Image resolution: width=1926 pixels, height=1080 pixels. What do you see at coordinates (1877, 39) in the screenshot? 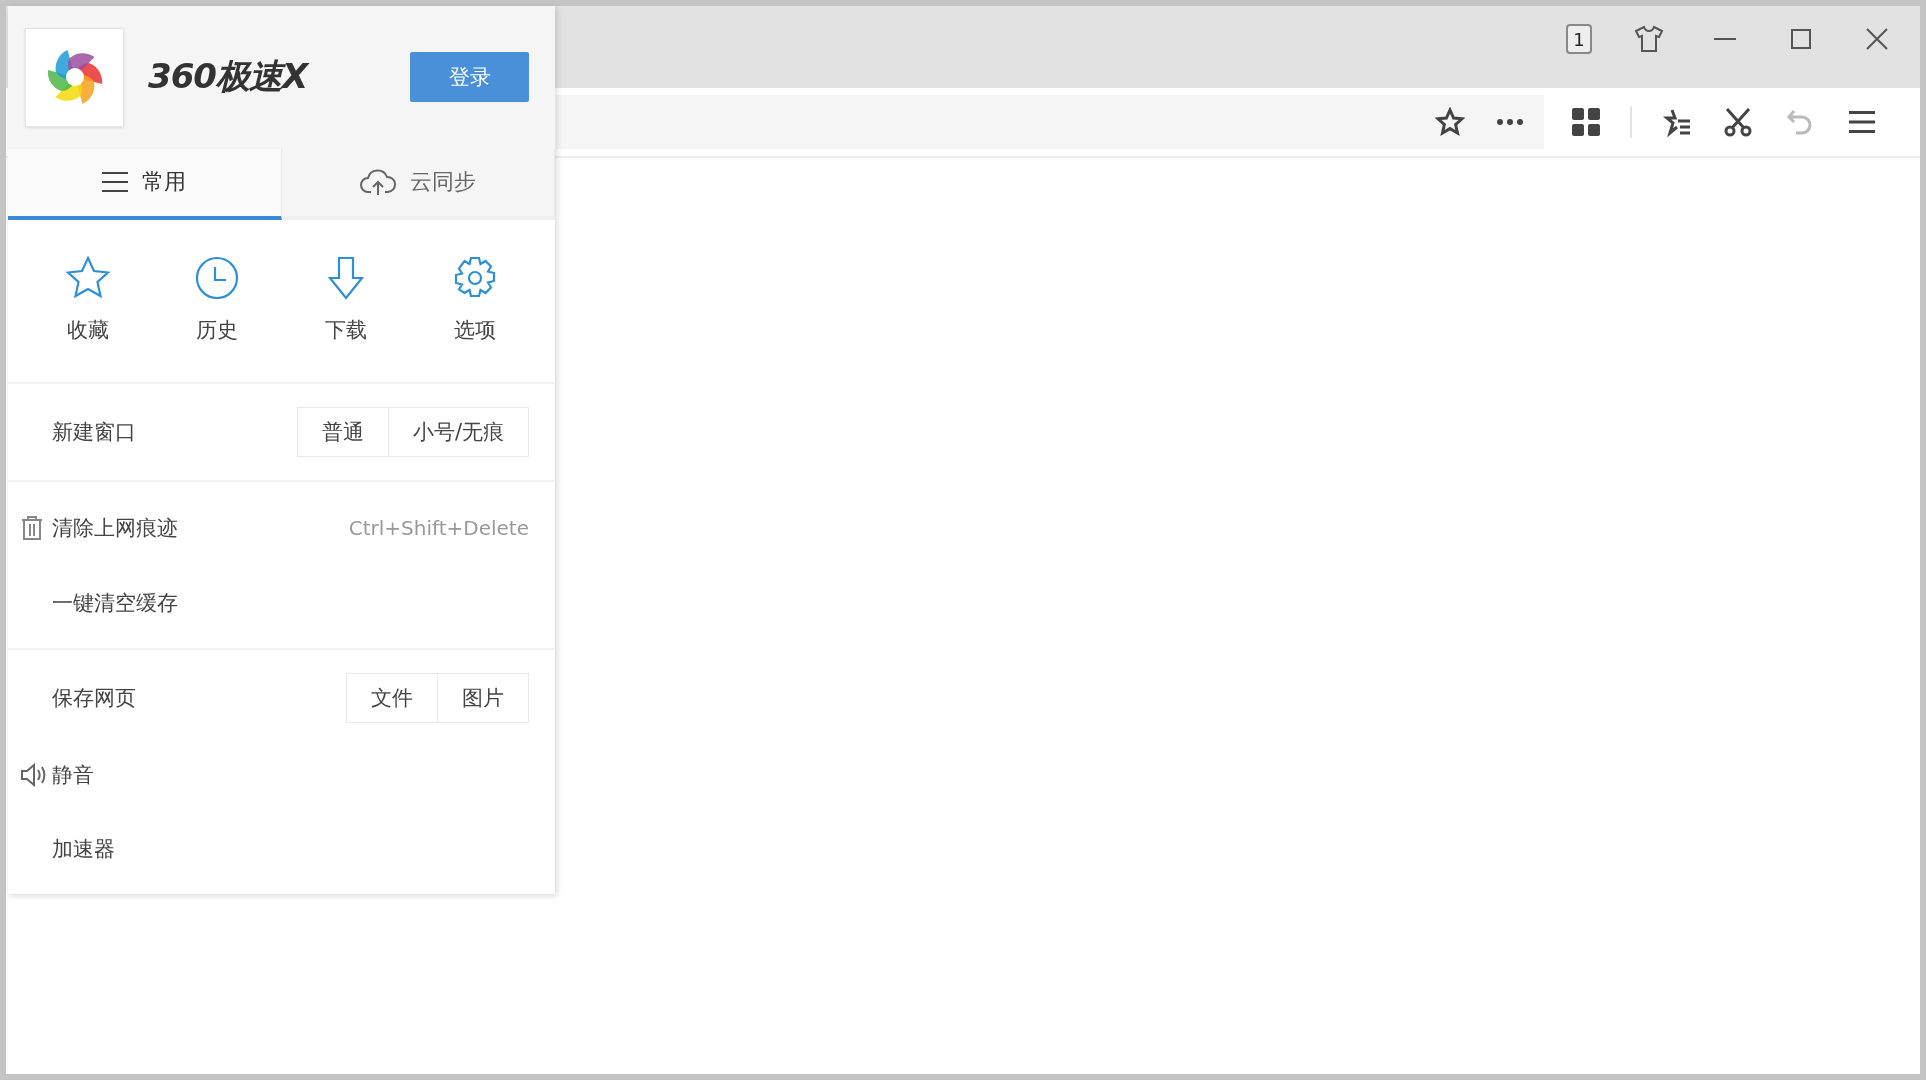
I see `close-icon` at bounding box center [1877, 39].